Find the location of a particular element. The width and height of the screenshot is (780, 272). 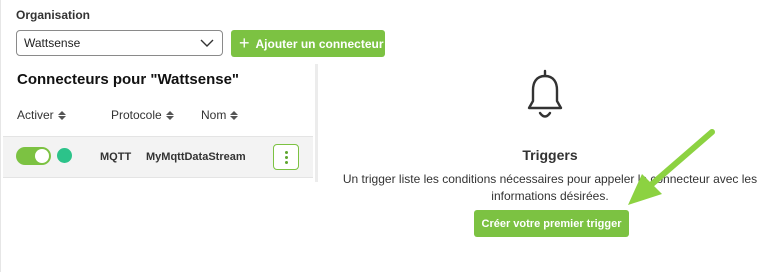

triggers-title: Triggers is located at coordinates (550, 155).